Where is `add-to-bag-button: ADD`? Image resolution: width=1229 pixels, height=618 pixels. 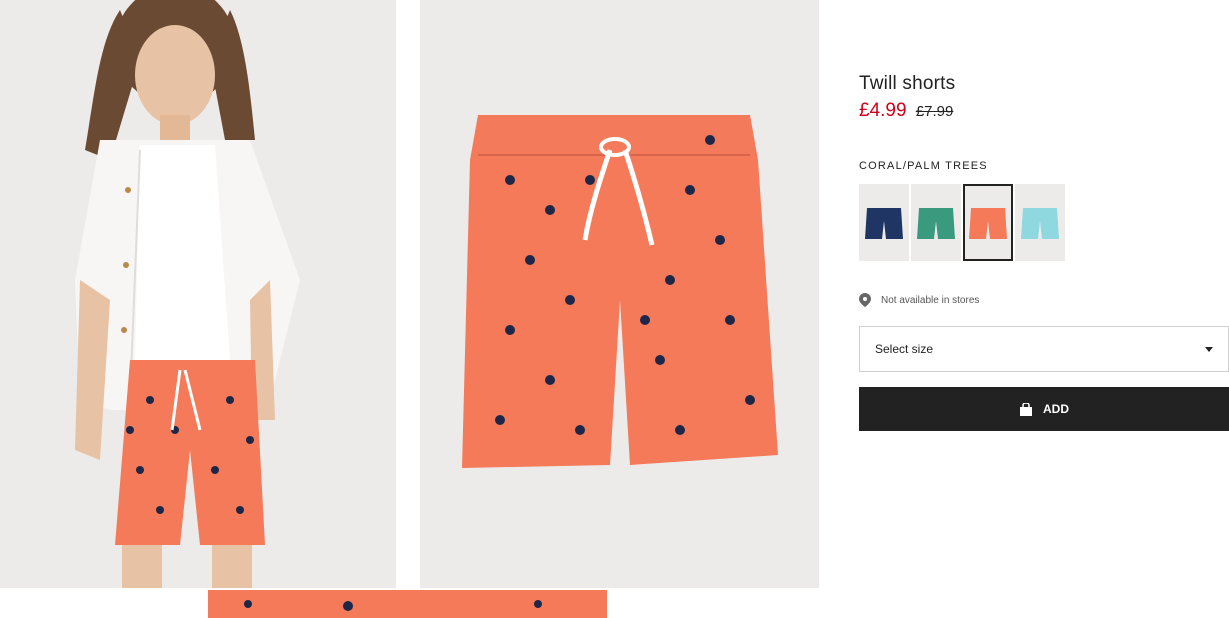
add-to-bag-button: ADD is located at coordinates (1044, 409).